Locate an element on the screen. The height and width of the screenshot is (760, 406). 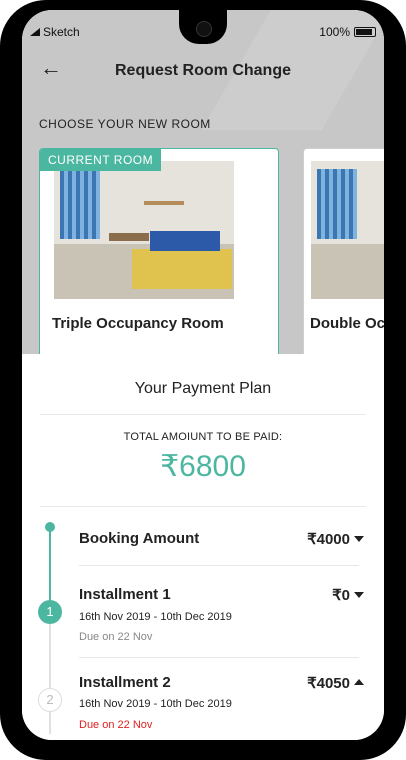
carrier-label: Sketch is located at coordinates (55, 32).